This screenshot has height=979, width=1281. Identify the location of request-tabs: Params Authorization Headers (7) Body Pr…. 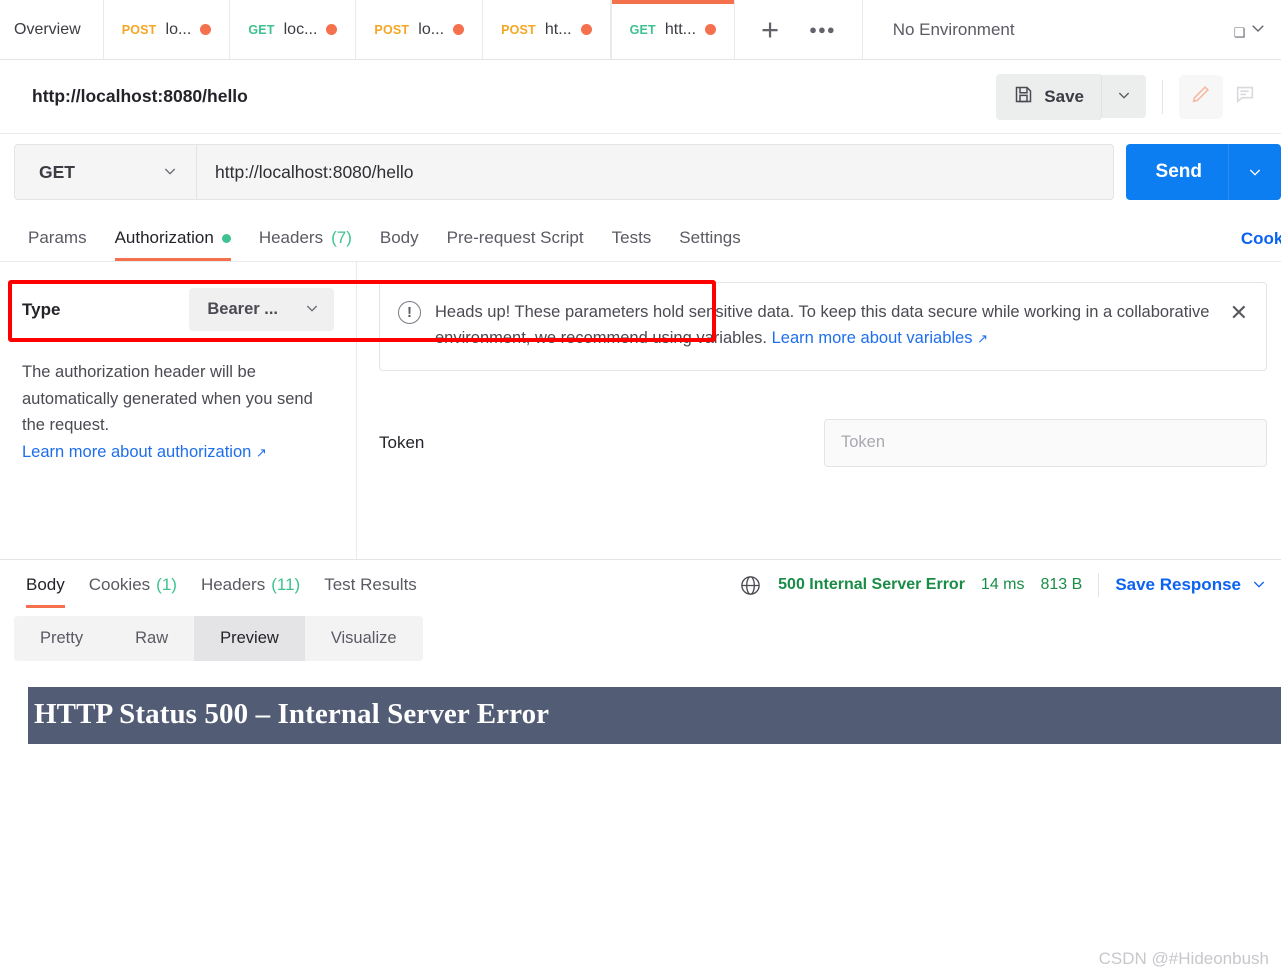
(640, 237).